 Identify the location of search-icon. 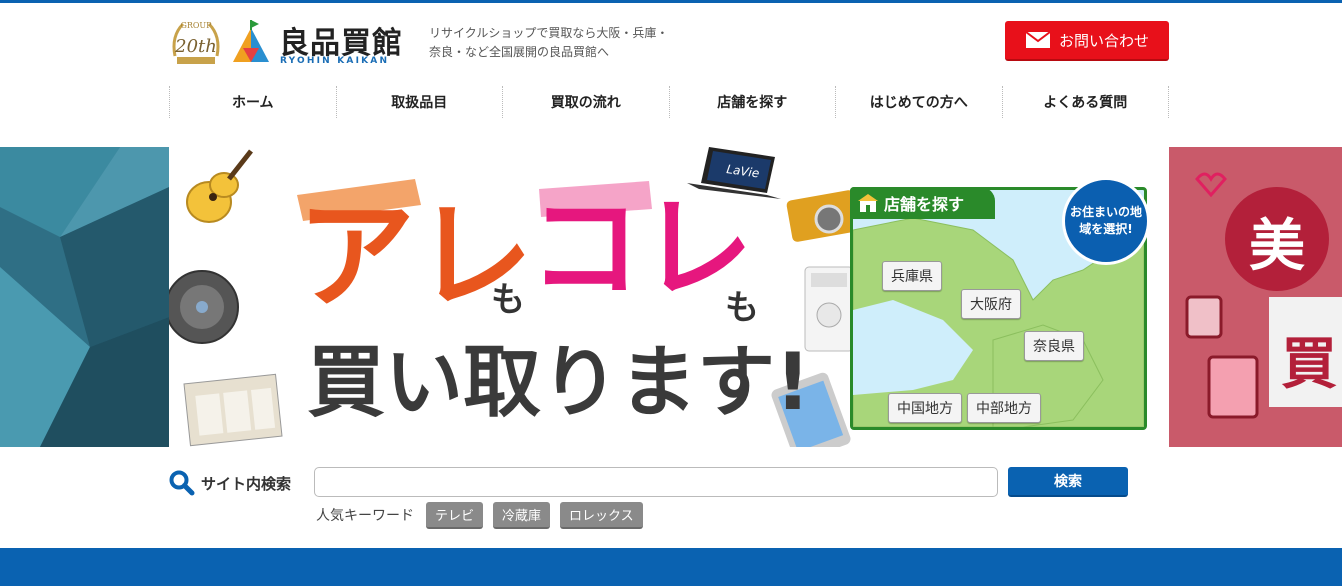
(182, 483).